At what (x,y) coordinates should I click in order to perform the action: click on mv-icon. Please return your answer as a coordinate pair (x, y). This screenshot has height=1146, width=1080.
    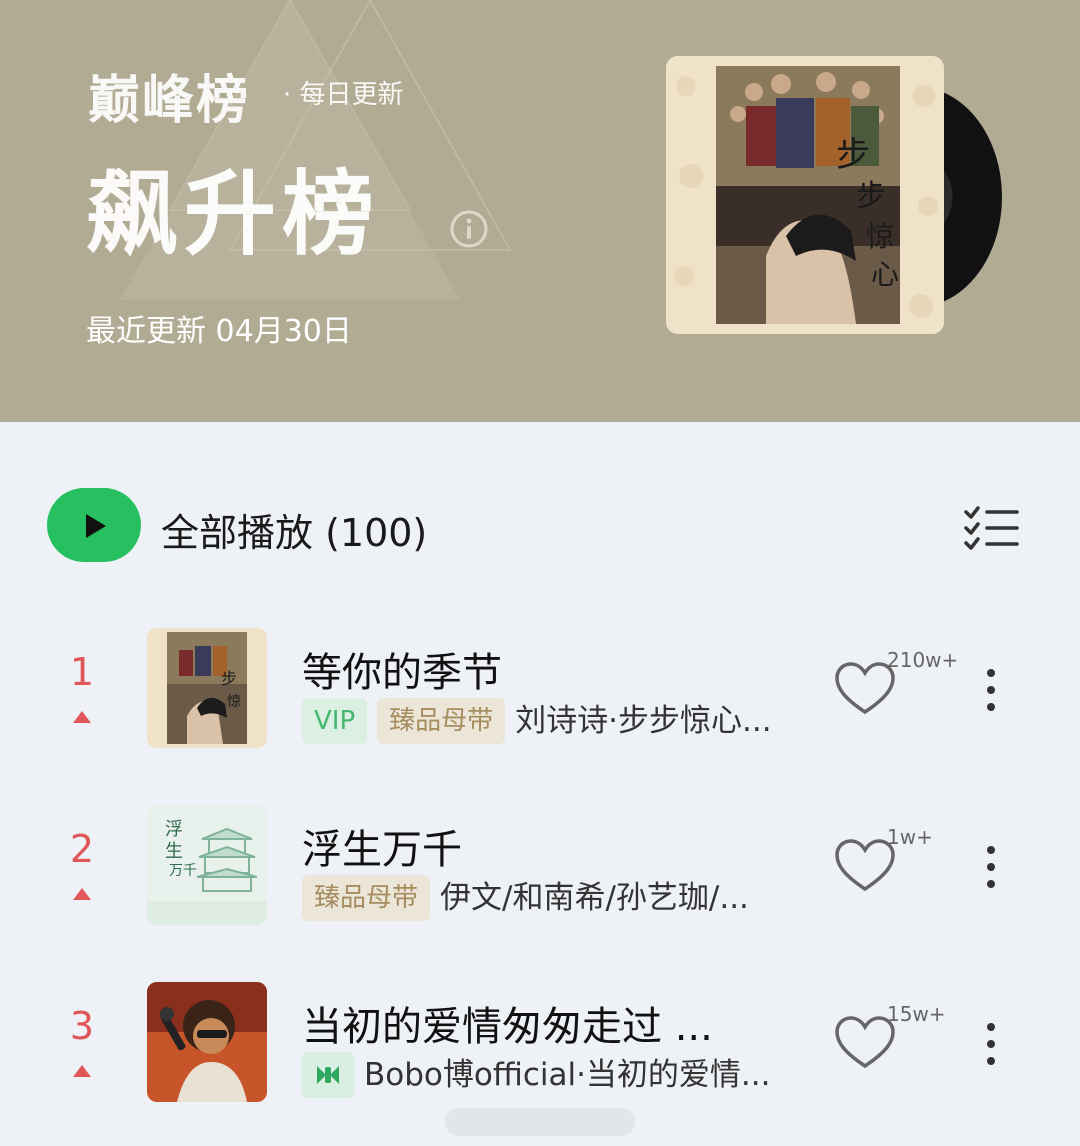
    Looking at the image, I should click on (328, 1075).